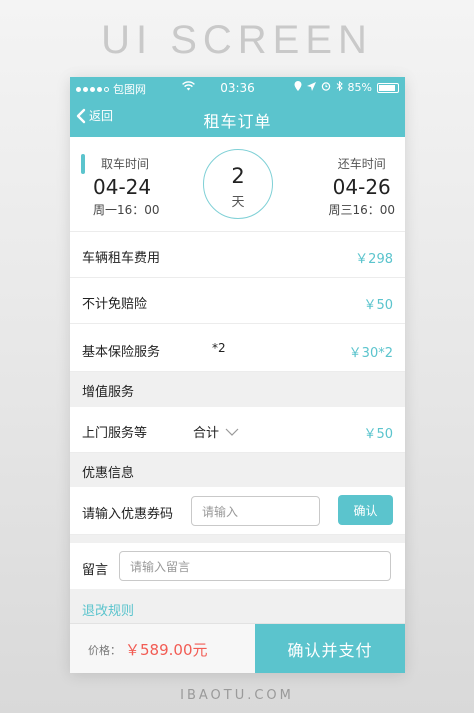 The height and width of the screenshot is (713, 474). Describe the element at coordinates (237, 648) in the screenshot. I see `checkout-bar: 价格： ￥589.00元 确认并支付` at that location.